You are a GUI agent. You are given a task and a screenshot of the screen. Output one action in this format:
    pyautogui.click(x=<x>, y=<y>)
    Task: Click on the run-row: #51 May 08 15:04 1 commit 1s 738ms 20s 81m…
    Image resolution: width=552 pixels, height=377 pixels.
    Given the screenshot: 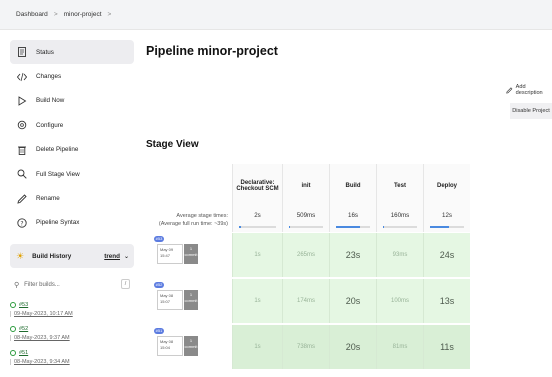 What is the action you would take?
    pyautogui.click(x=308, y=347)
    